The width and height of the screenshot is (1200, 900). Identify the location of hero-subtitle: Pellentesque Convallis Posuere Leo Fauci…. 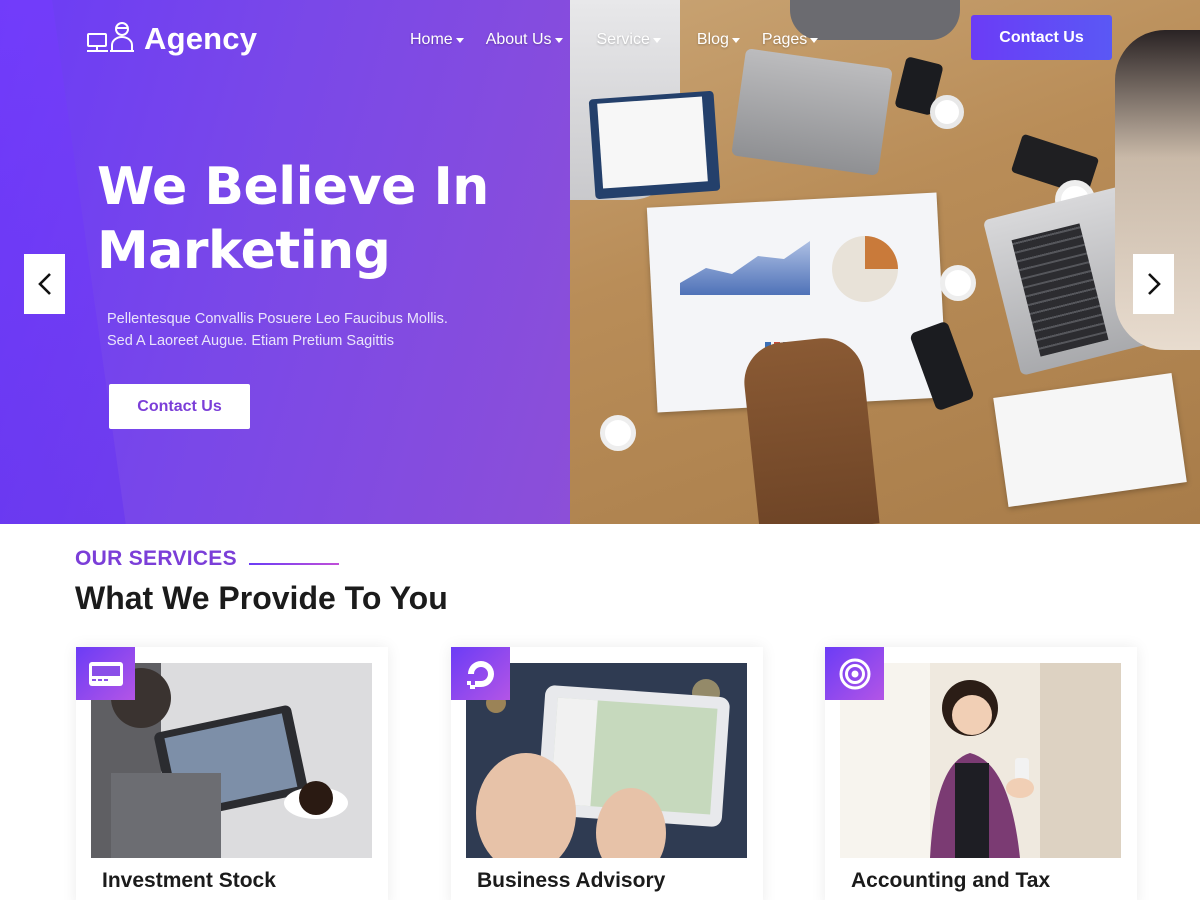
(277, 330).